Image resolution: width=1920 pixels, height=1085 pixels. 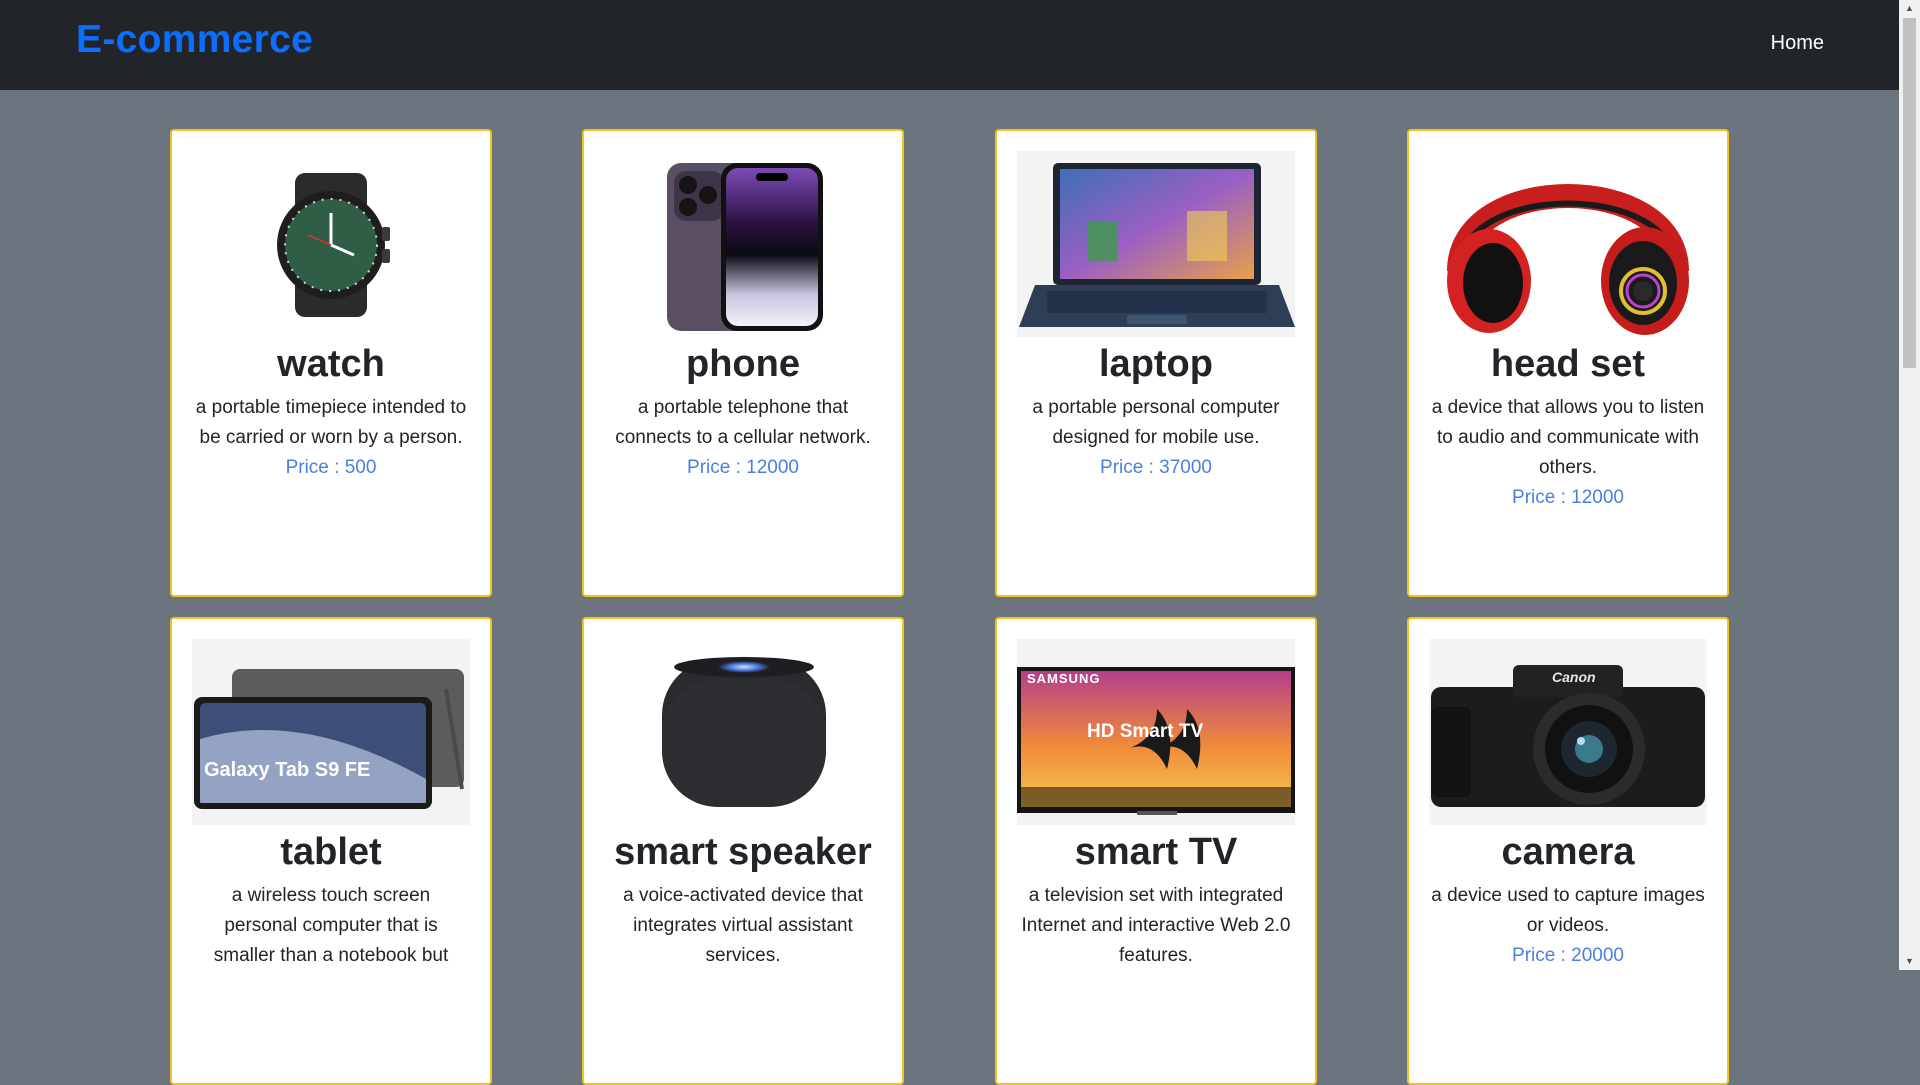 I want to click on product-title: phone, so click(x=743, y=364).